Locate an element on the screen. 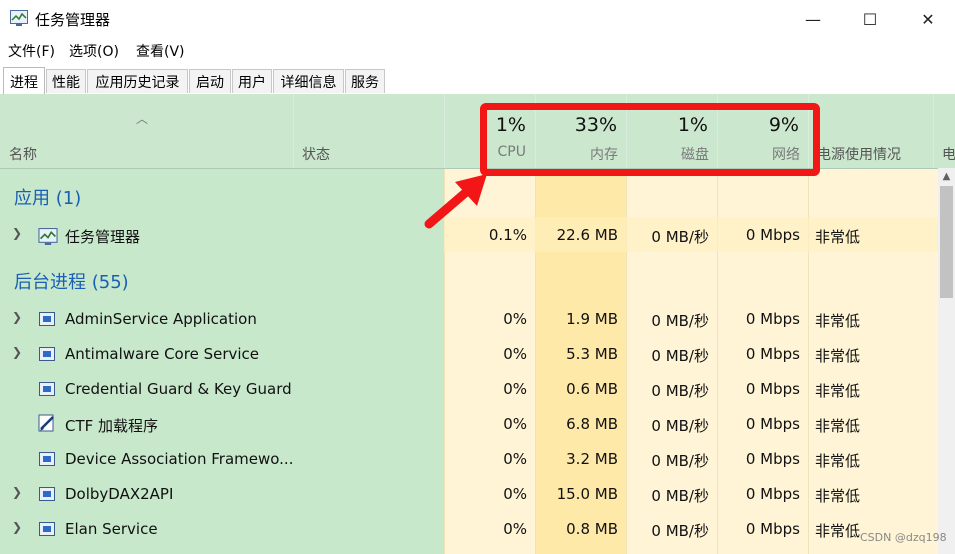  close-button: ✕ is located at coordinates (928, 19).